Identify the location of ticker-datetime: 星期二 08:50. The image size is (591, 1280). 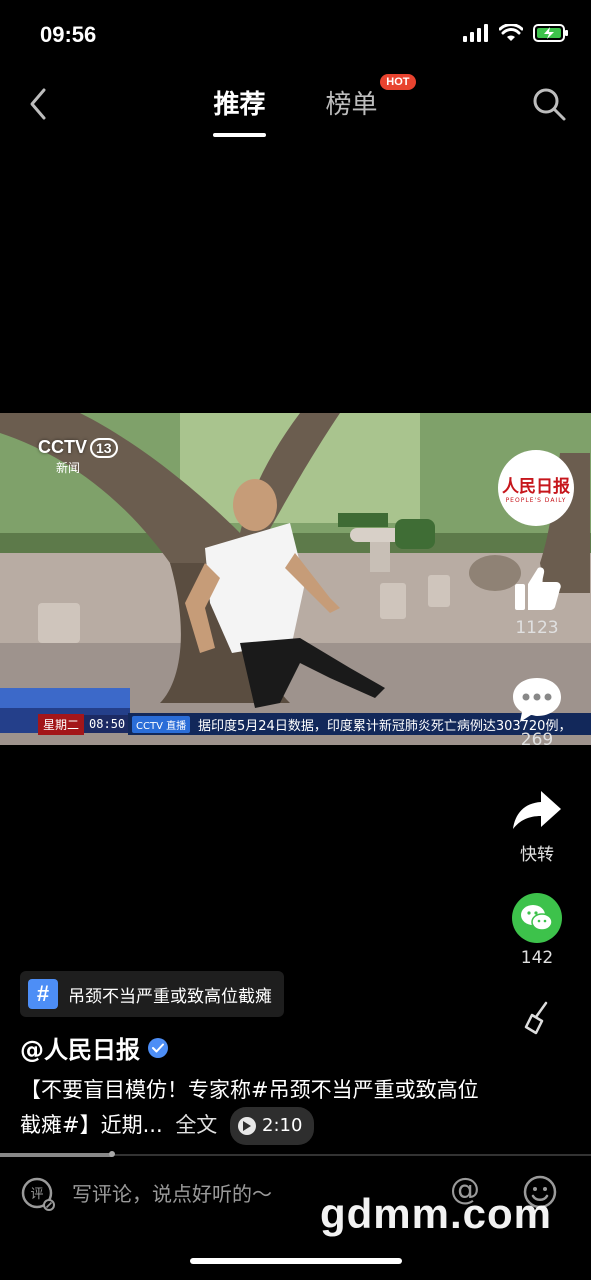
(84, 724).